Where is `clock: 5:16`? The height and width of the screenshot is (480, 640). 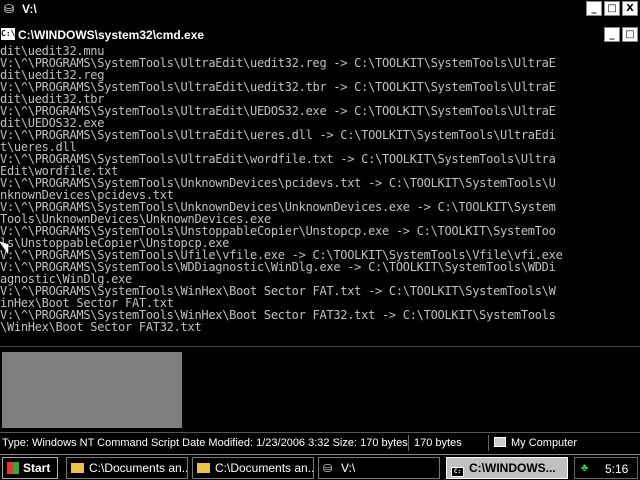
clock: 5:16 is located at coordinates (616, 469).